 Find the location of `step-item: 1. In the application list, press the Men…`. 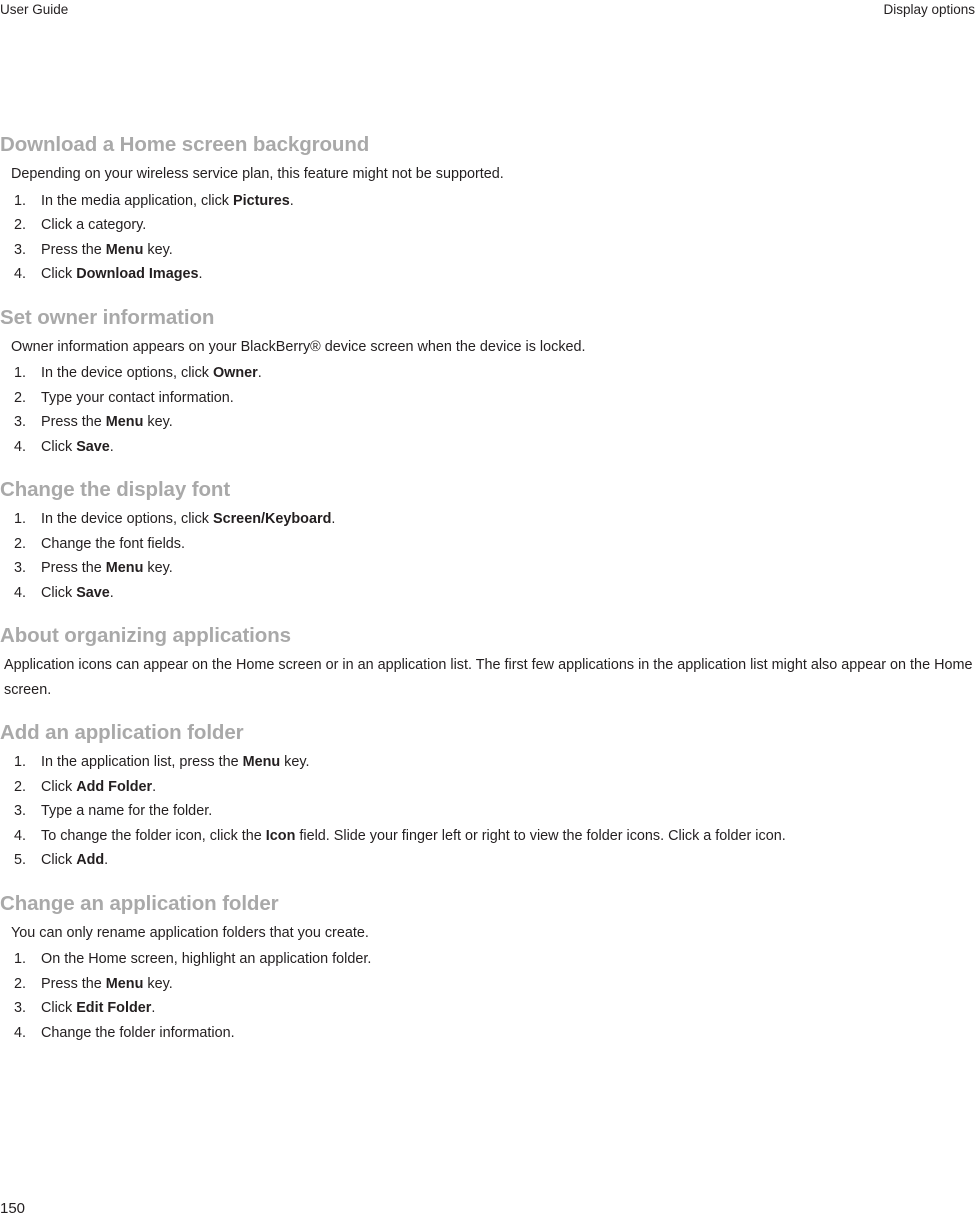

step-item: 1. In the application list, press the Men… is located at coordinates (487, 762).